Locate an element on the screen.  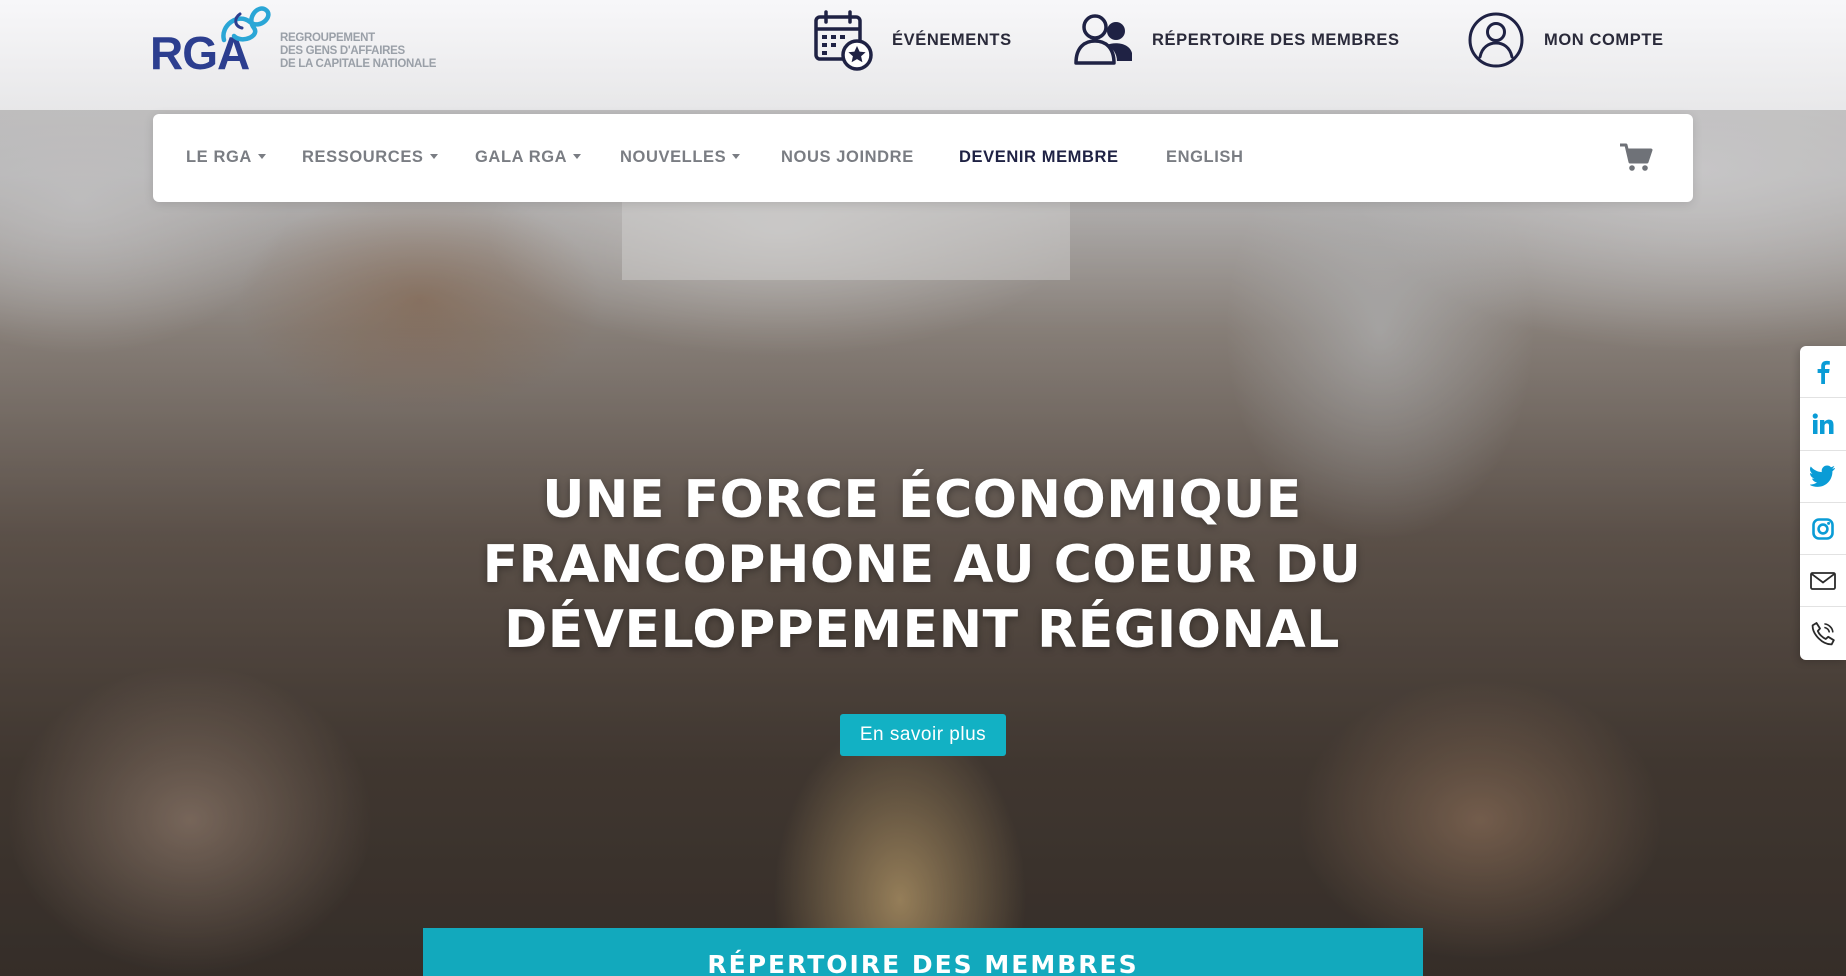
facebook-icon is located at coordinates (1823, 372).